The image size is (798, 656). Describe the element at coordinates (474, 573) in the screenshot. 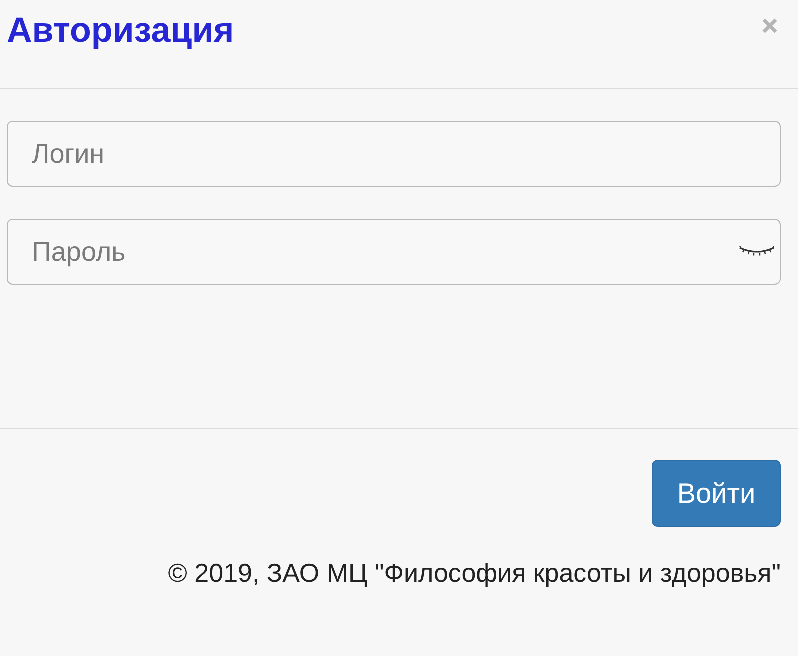

I see `copyright-text: © 2019, ЗАО МЦ "Философия красоты и здоровья"` at that location.